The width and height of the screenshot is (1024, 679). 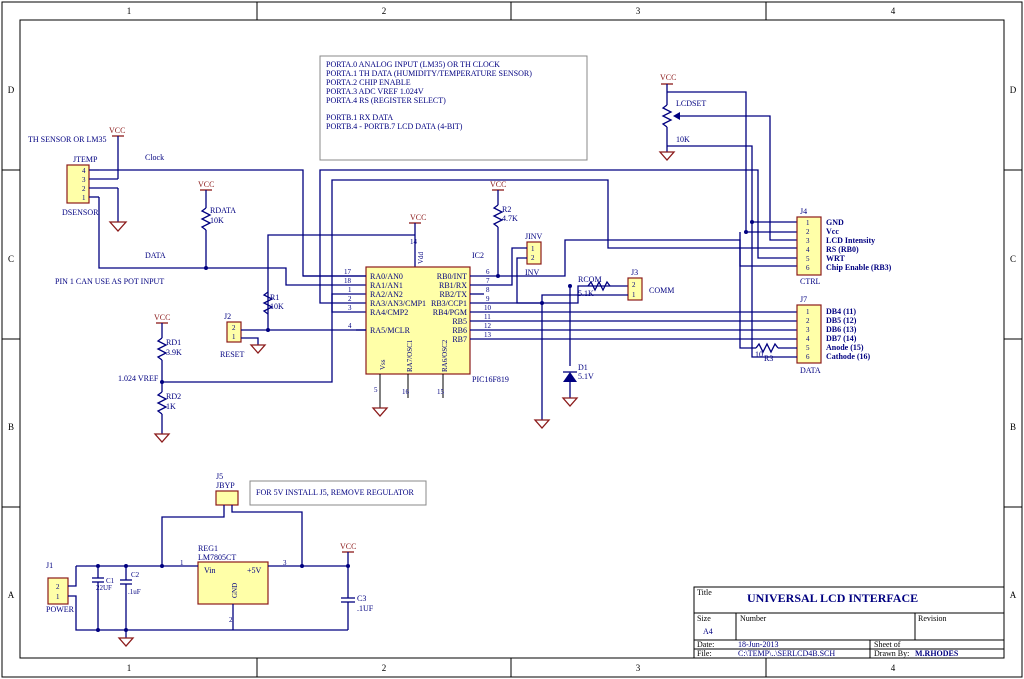 What do you see at coordinates (350, 308) in the screenshot?
I see `ic2-pin-3: 3` at bounding box center [350, 308].